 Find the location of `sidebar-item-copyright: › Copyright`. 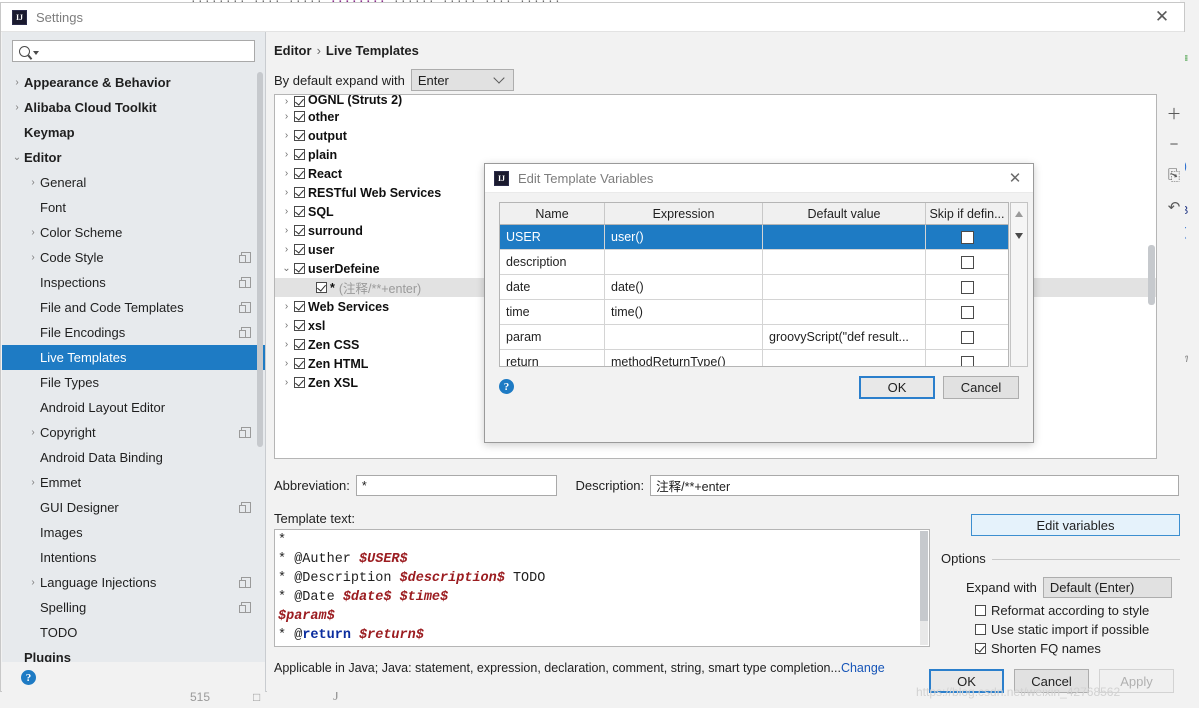

sidebar-item-copyright: › Copyright is located at coordinates (133, 432).